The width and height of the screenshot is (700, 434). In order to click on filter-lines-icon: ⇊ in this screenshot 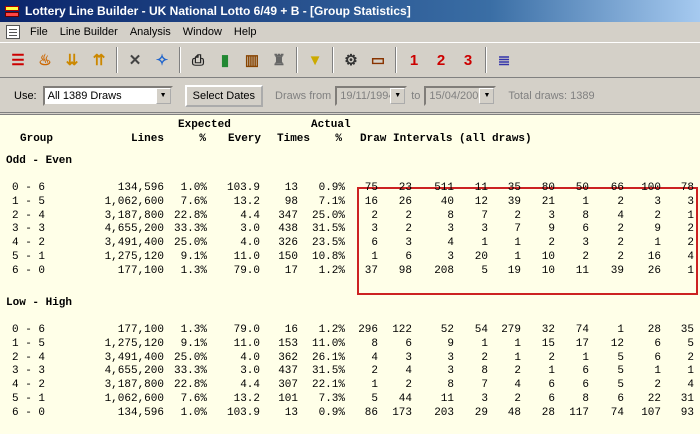, I will do `click(72, 60)`.